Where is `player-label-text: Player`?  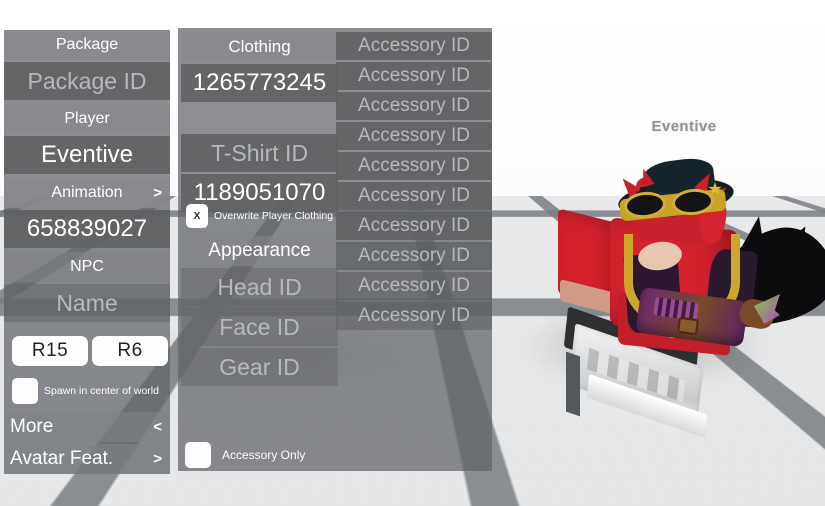
player-label-text: Player is located at coordinates (87, 118).